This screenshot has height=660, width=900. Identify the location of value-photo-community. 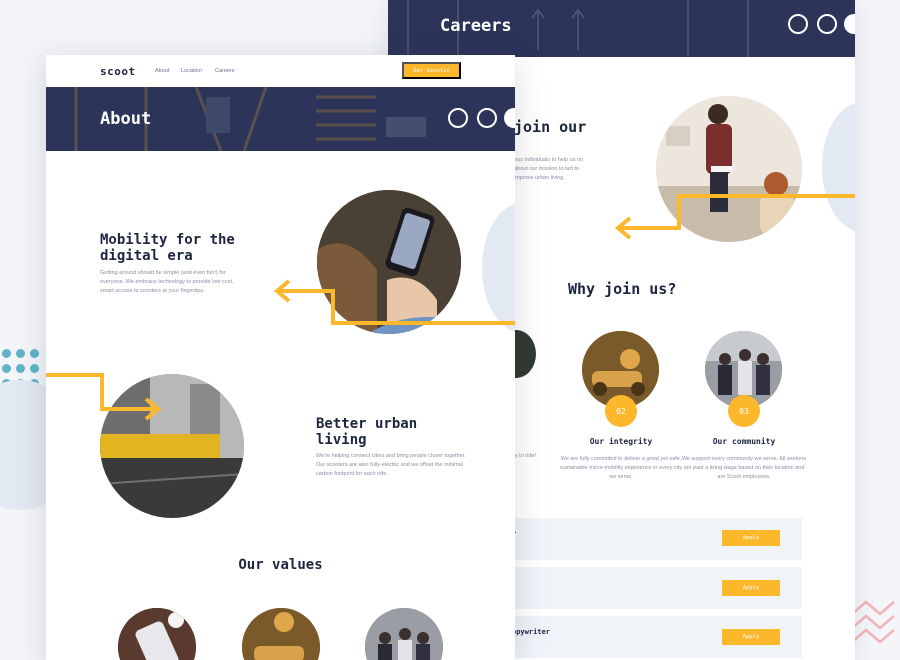
(404, 634).